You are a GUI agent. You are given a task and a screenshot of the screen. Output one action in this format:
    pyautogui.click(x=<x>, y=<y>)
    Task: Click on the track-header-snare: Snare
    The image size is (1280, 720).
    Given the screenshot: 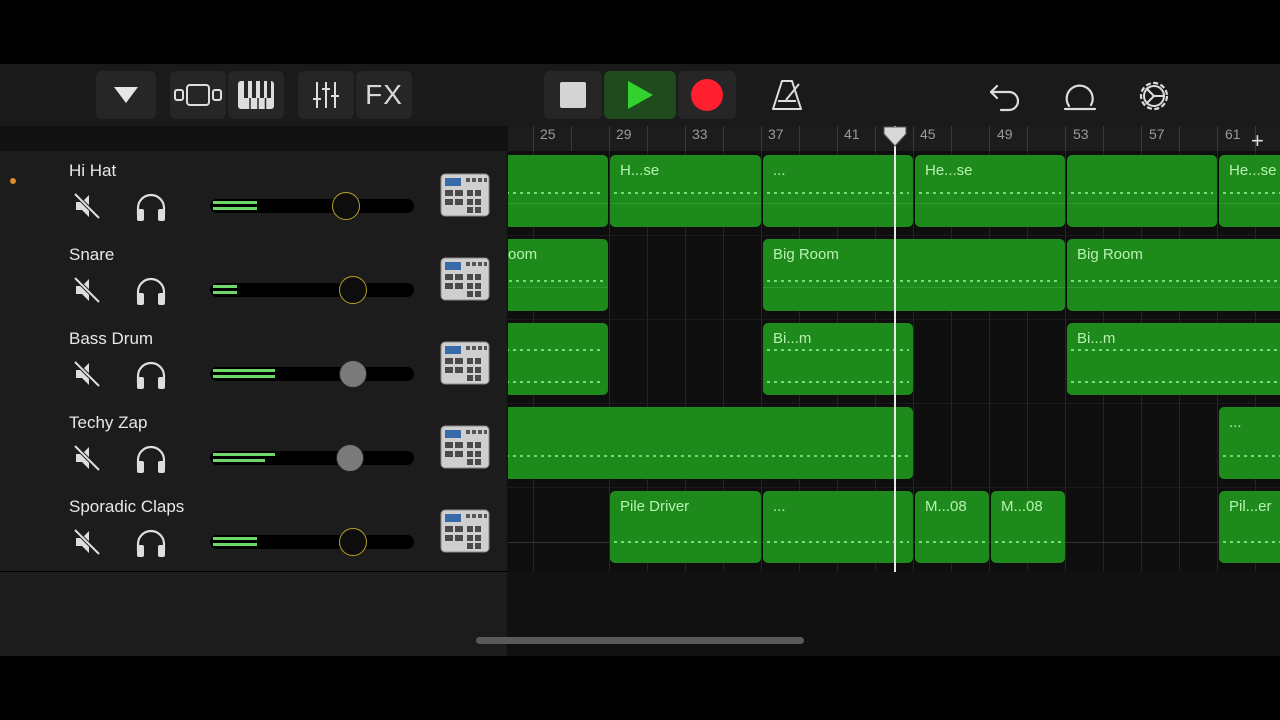 What is the action you would take?
    pyautogui.click(x=253, y=277)
    